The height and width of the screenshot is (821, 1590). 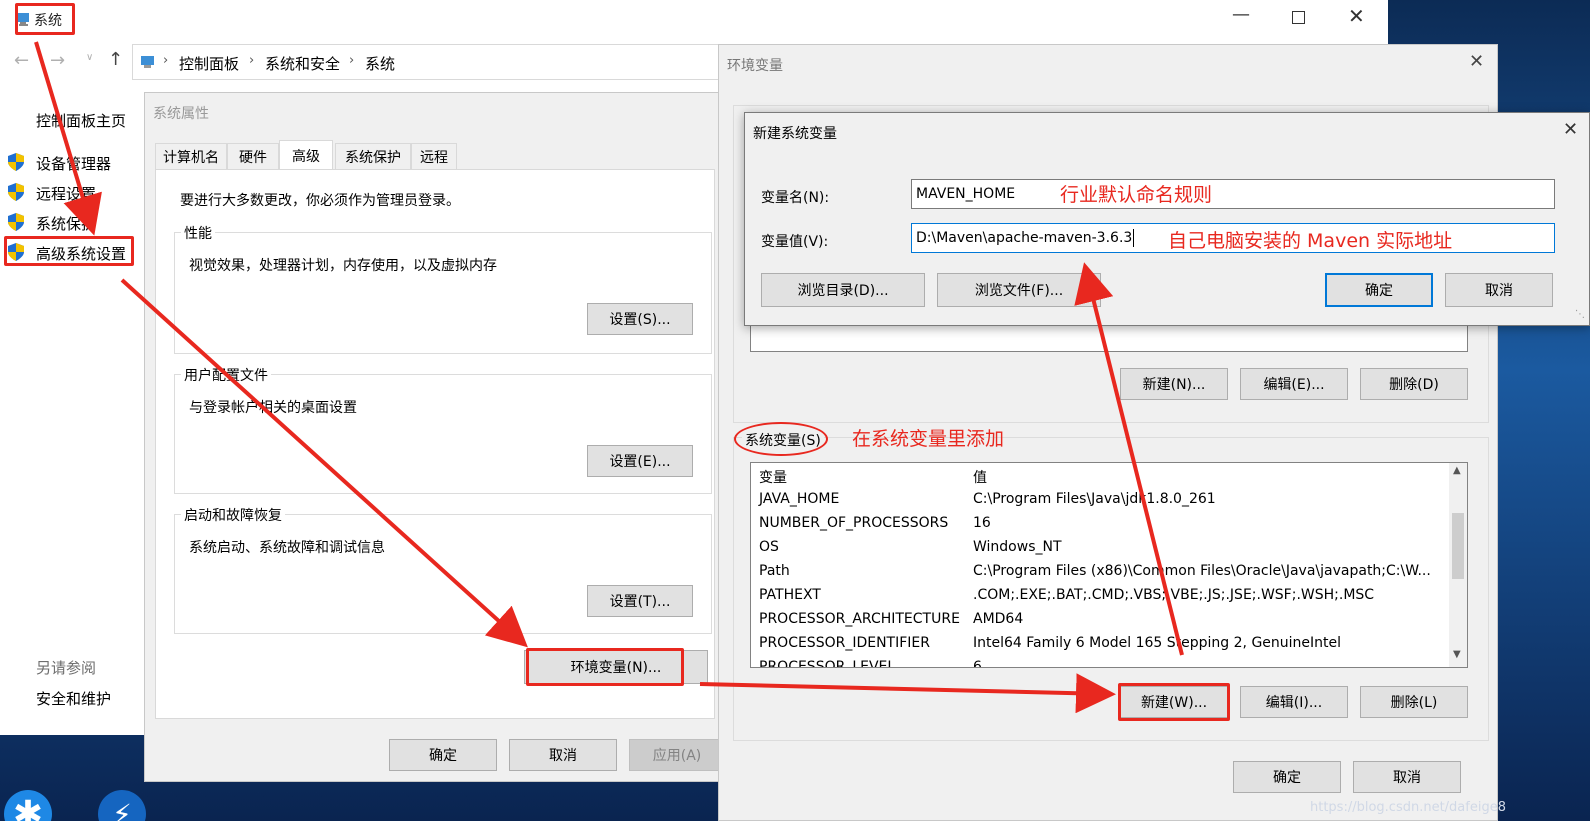 I want to click on watermark: https://blog.csdn.net/dafeige8, so click(x=1408, y=807).